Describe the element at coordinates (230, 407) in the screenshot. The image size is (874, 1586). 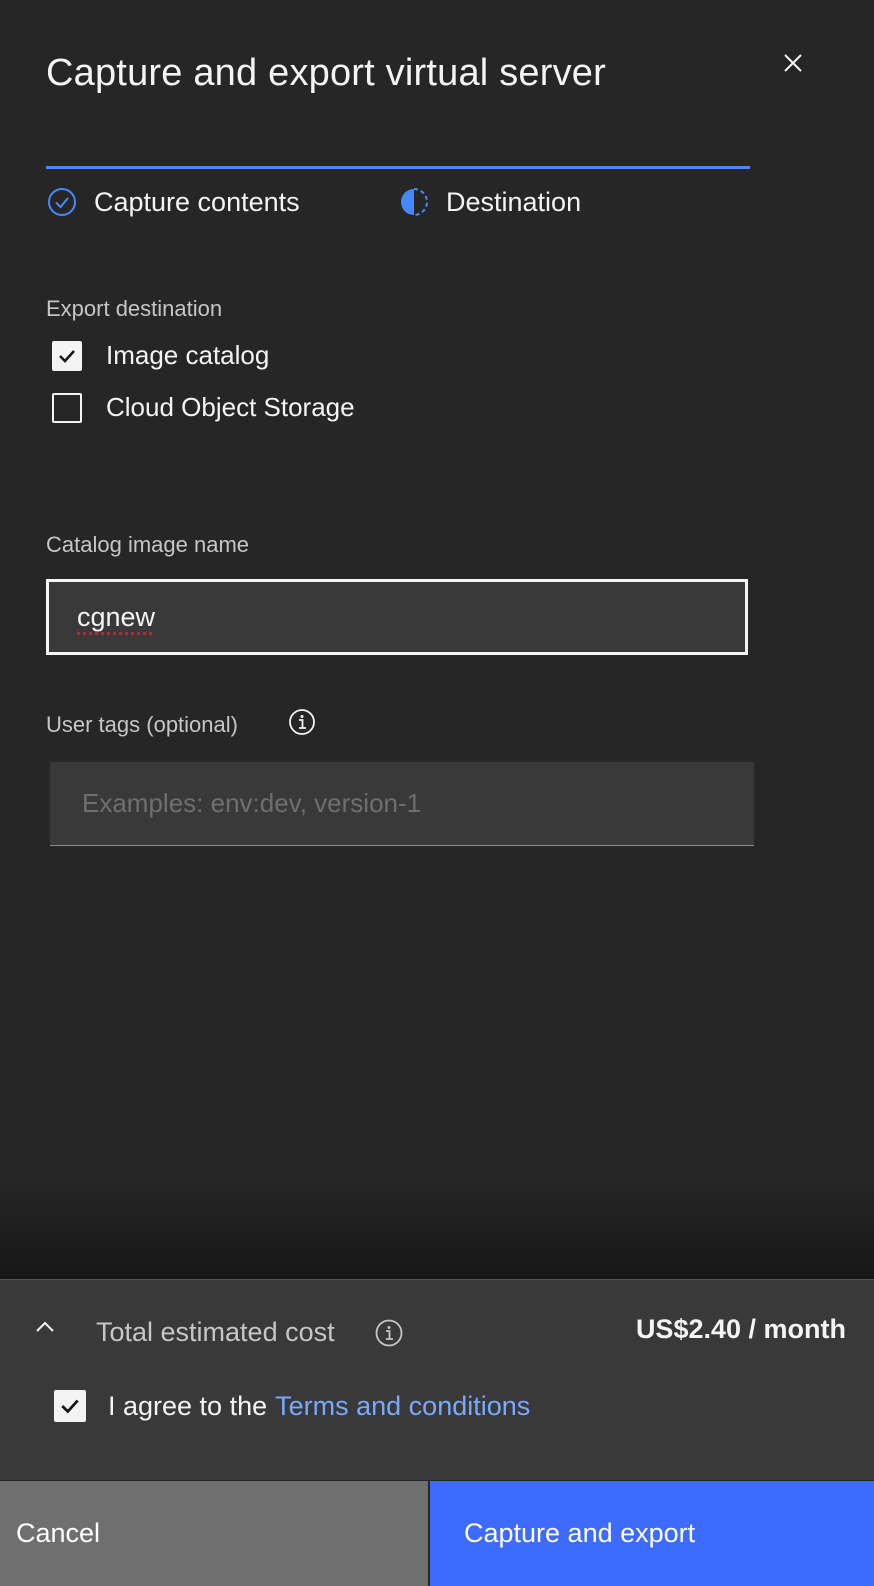
I see `checkbox-label: Cloud Object Storage` at that location.